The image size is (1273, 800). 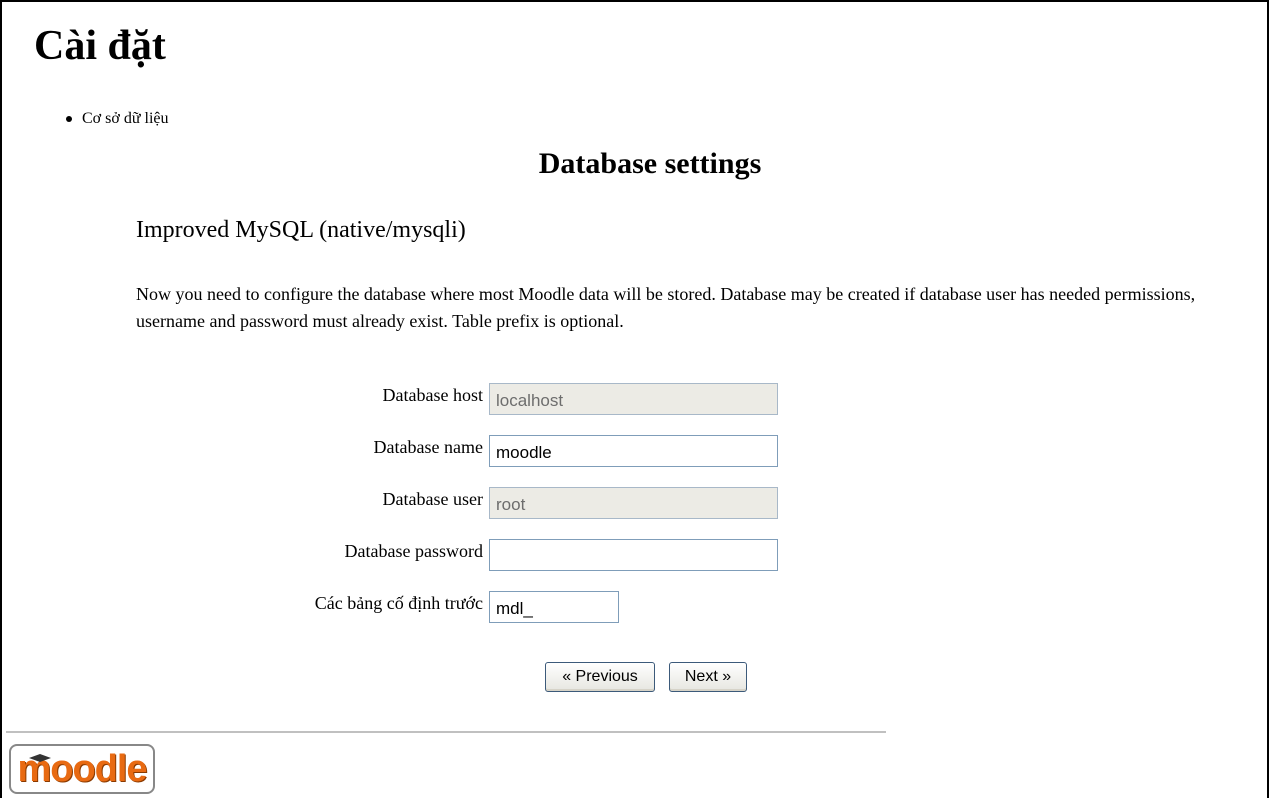 I want to click on breadcrumb-item-label: Cơ sở dữ liệu, so click(x=125, y=118).